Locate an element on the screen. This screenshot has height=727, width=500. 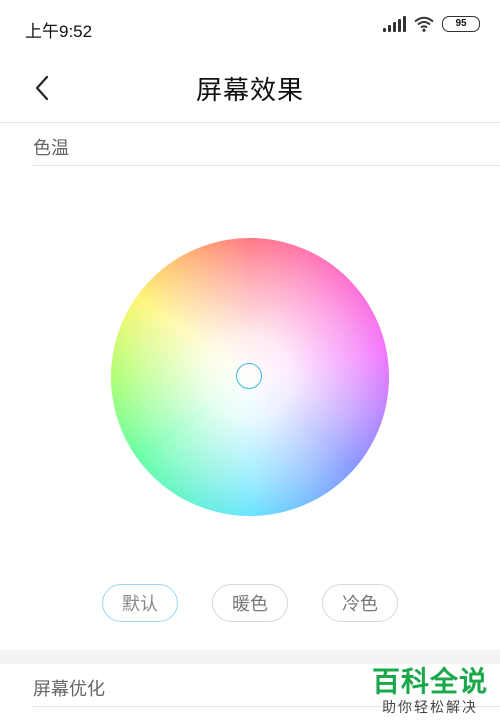
page-title: 屏幕效果 is located at coordinates (249, 91).